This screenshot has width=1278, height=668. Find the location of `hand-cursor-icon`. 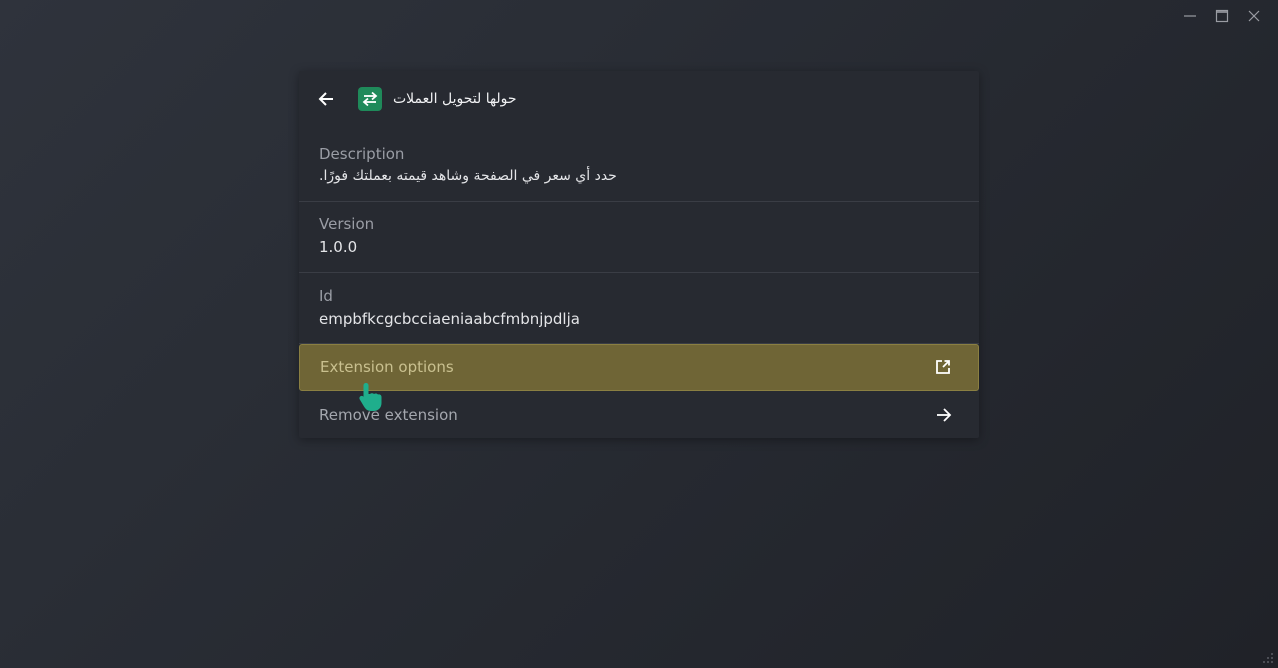

hand-cursor-icon is located at coordinates (370, 397).